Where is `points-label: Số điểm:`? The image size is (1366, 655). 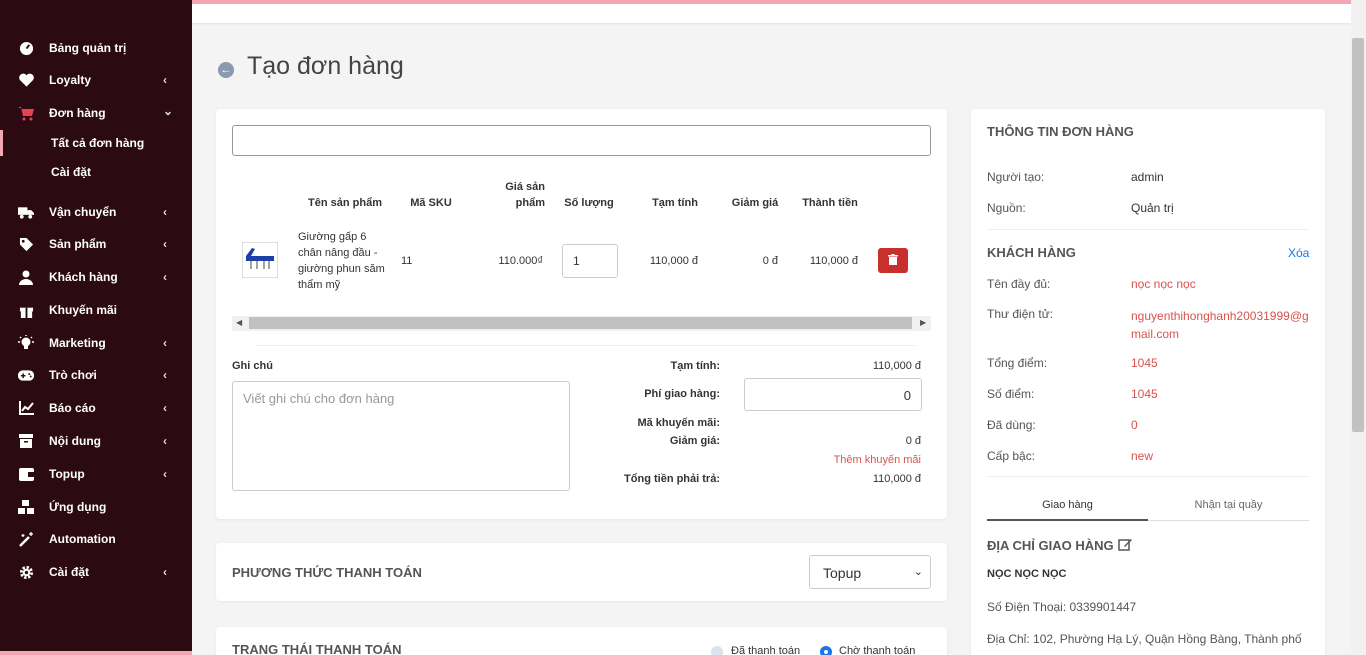 points-label: Số điểm: is located at coordinates (1011, 394).